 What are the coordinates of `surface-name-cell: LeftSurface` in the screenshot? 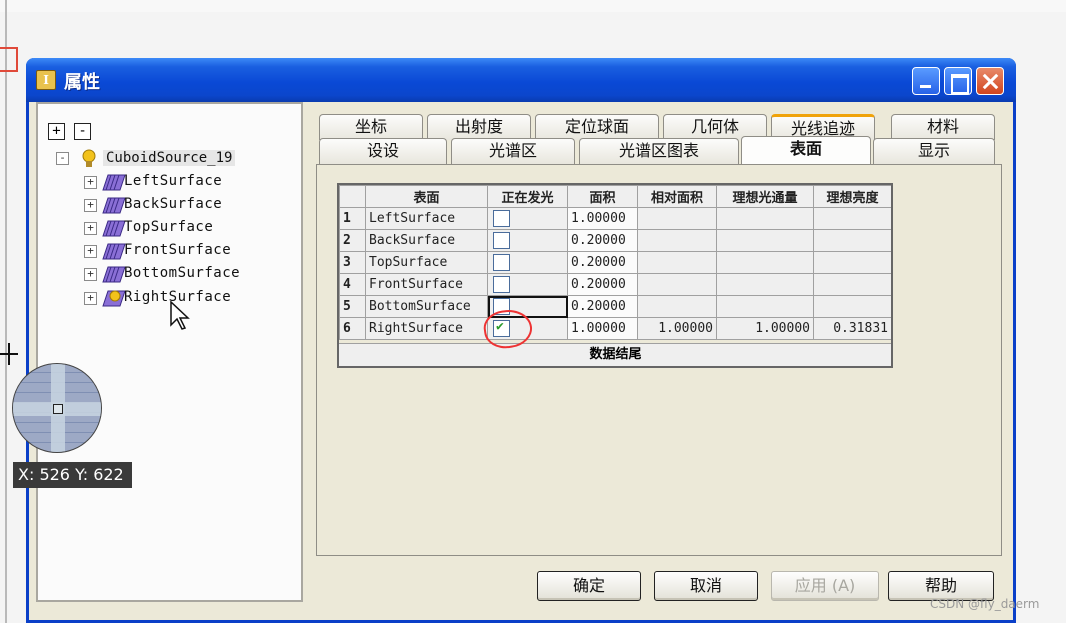 It's located at (426, 218).